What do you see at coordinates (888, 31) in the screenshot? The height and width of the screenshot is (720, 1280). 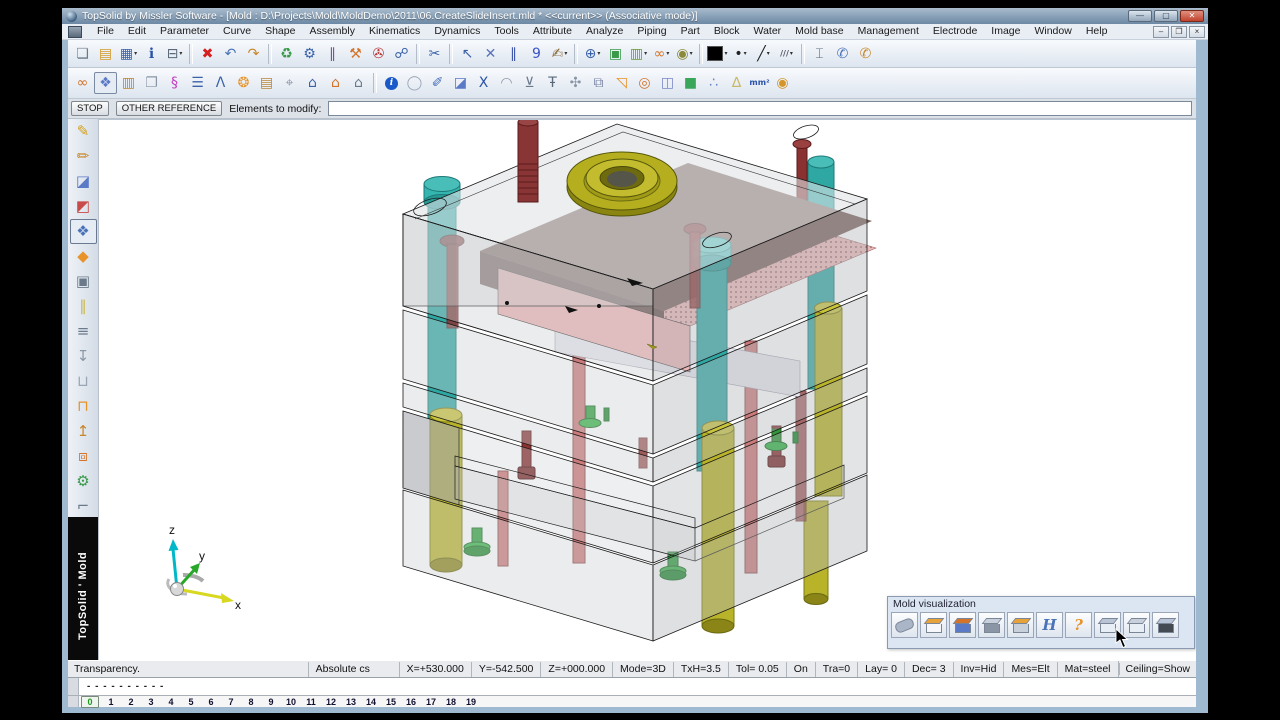 I see `menu-management: Management` at bounding box center [888, 31].